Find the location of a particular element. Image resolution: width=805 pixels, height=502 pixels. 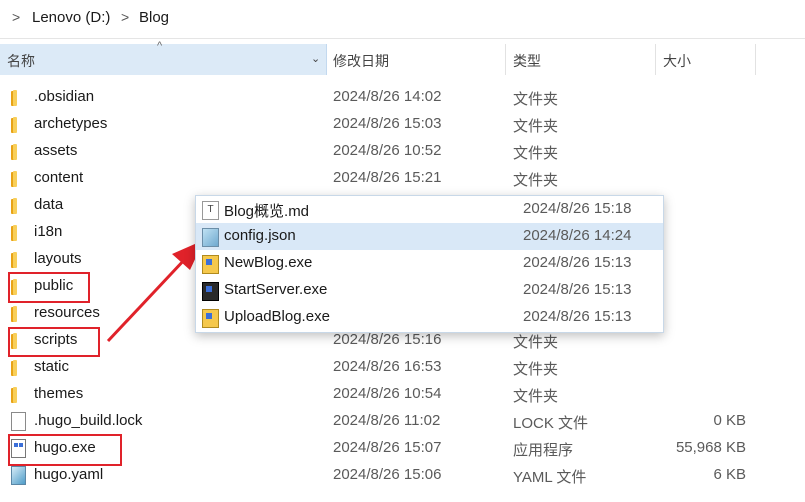

popup-file-name: NewBlog.exe is located at coordinates (268, 262).